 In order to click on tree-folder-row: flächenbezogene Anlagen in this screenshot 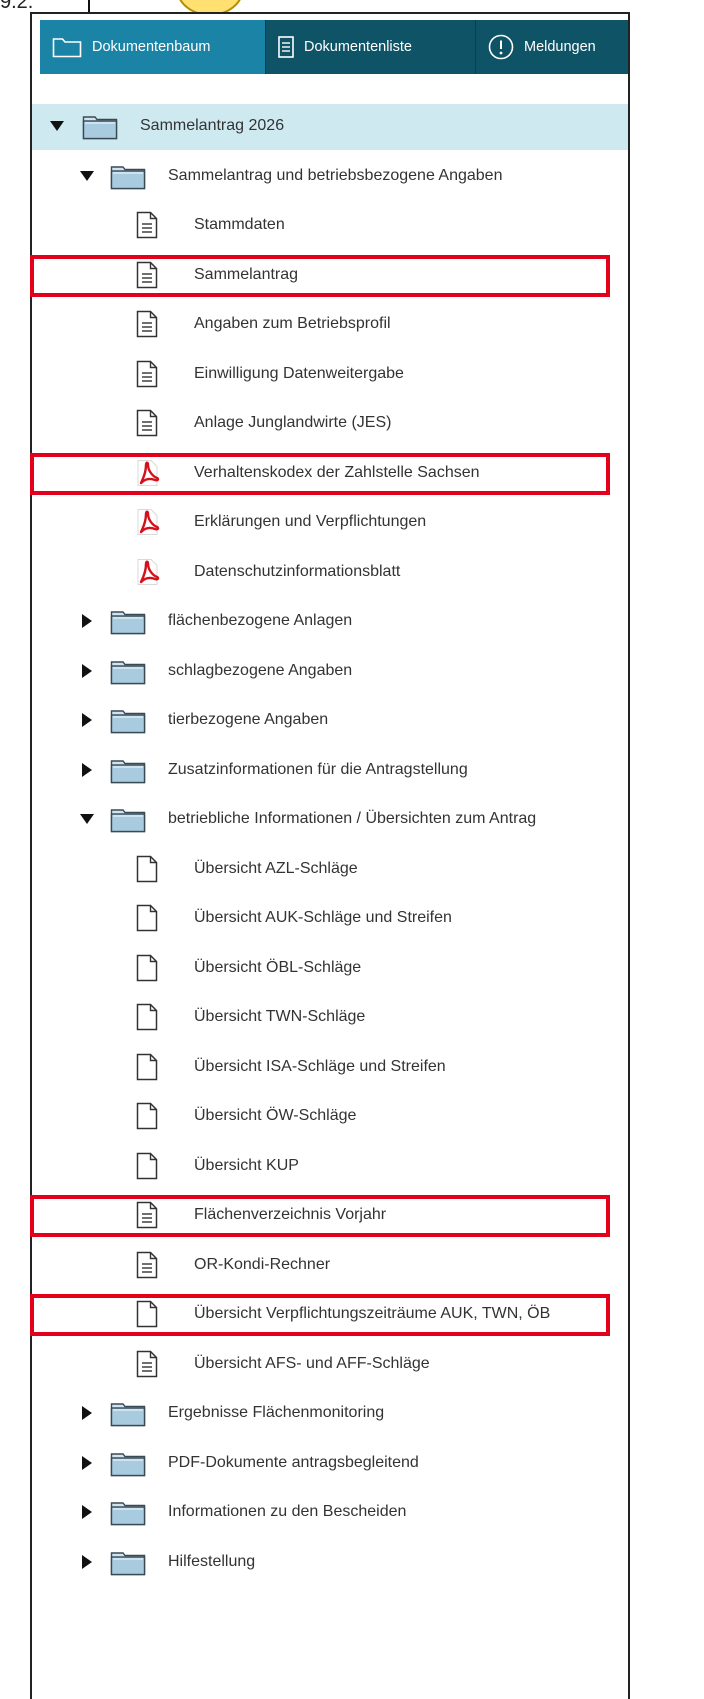, I will do `click(330, 622)`.